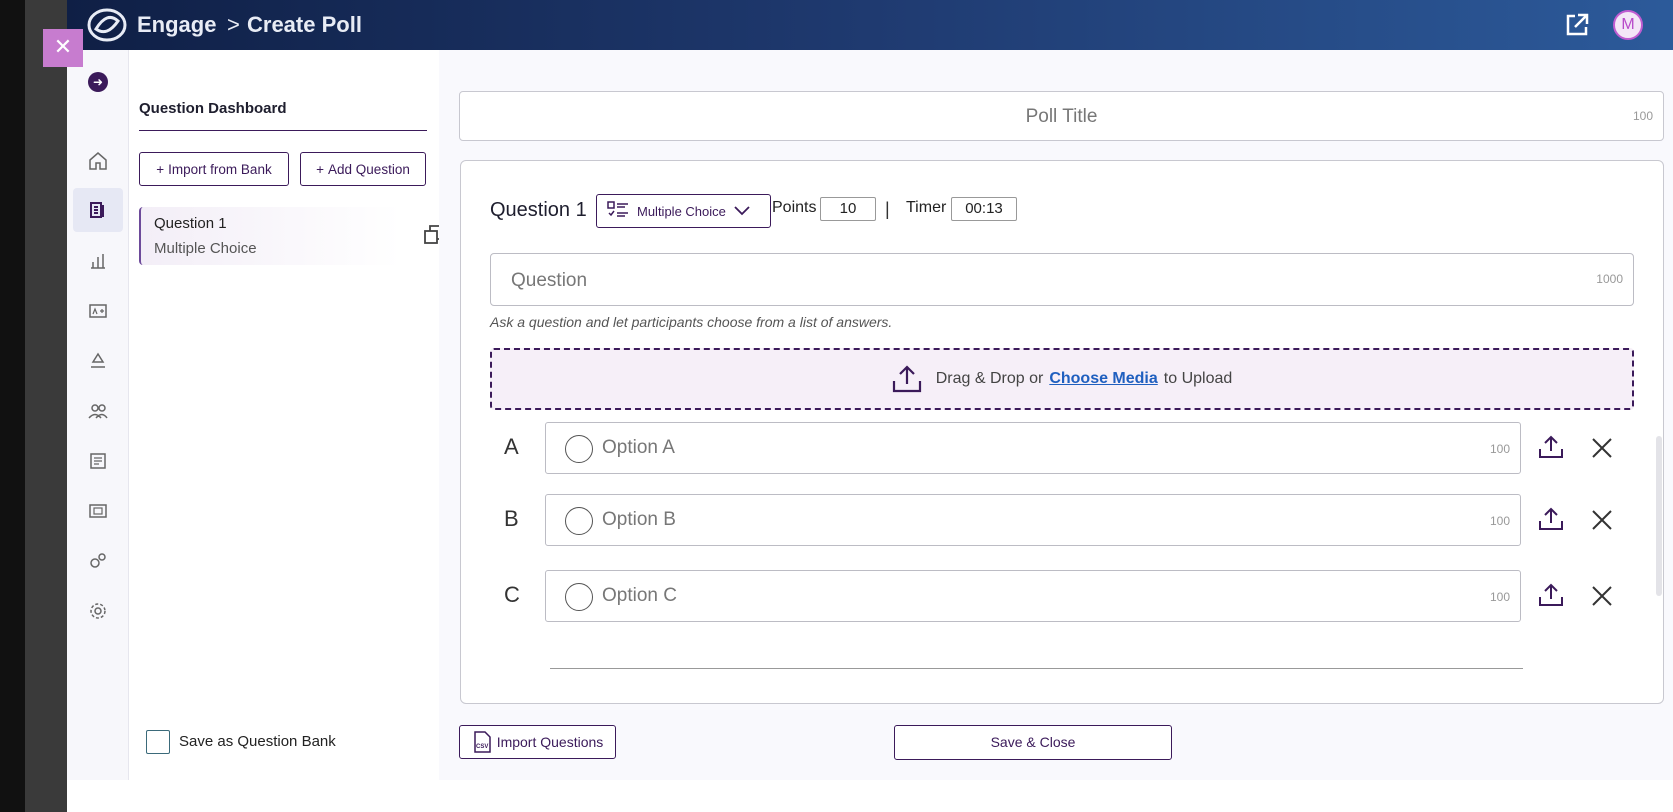  I want to click on recycle-icon, so click(98, 360).